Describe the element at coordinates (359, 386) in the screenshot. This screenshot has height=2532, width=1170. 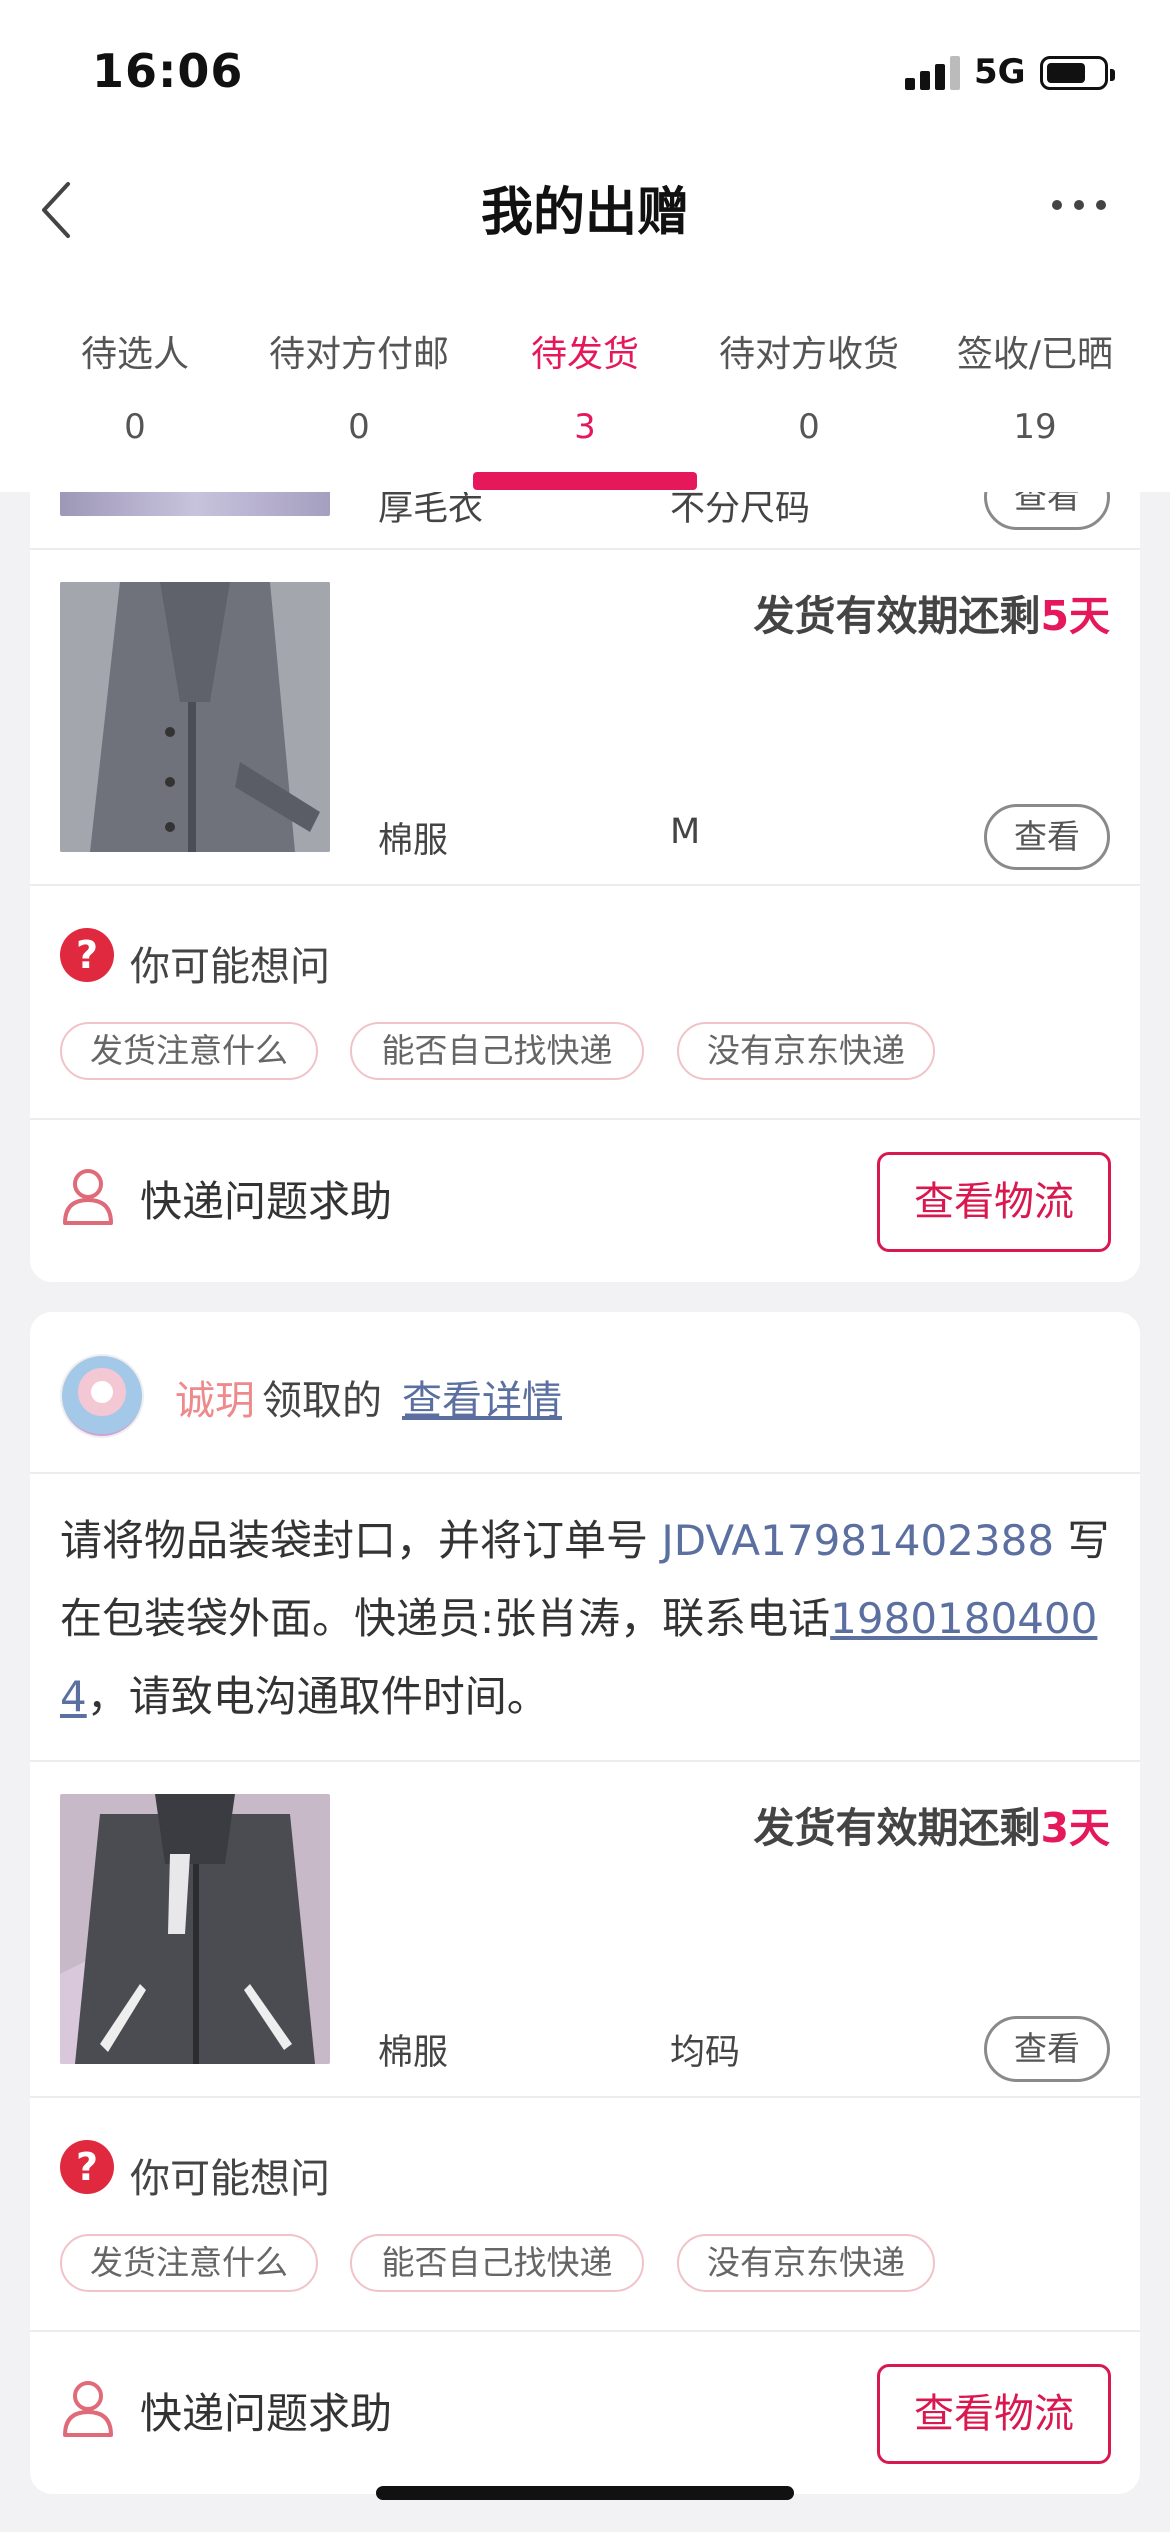
I see `tab-waiting-postage: 待对方付邮 0` at that location.